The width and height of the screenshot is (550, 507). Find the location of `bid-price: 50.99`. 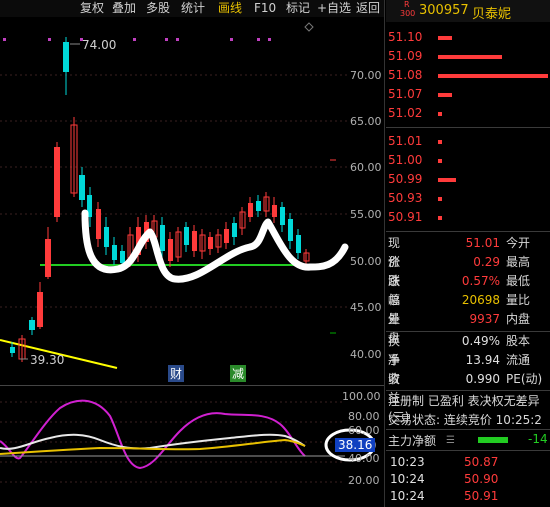

bid-price: 50.99 is located at coordinates (405, 179).